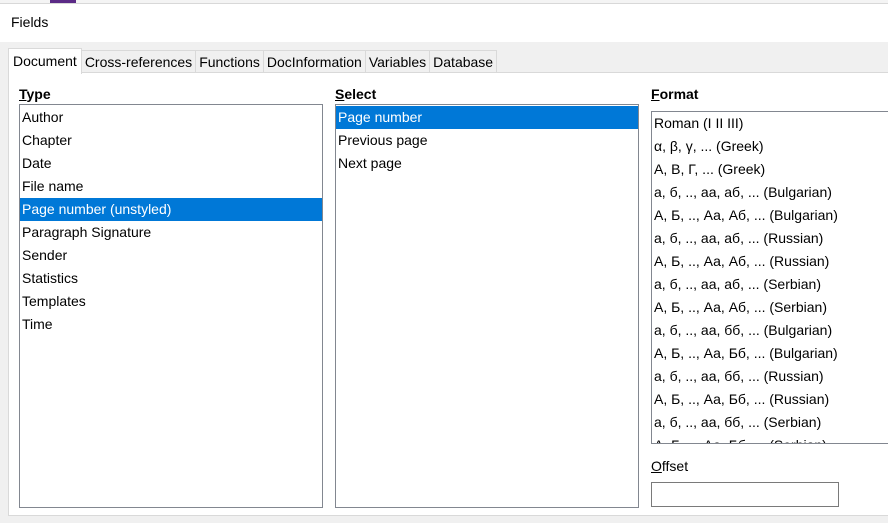 The height and width of the screenshot is (523, 888). I want to click on type-label: Type, so click(35, 94).